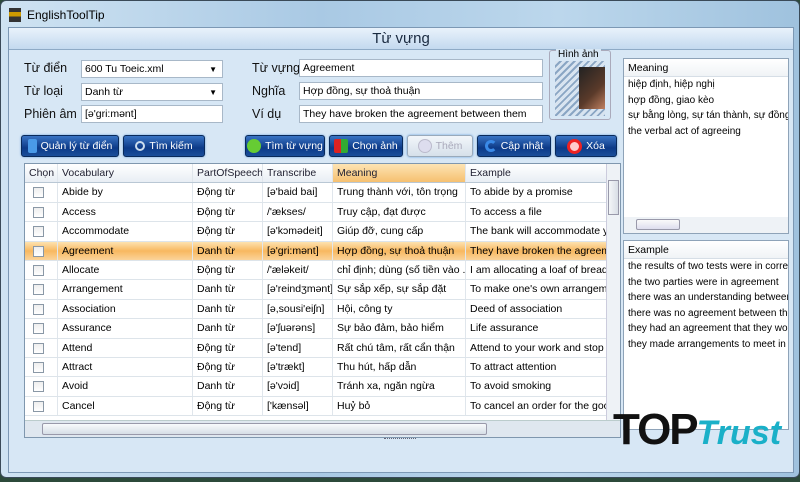 The height and width of the screenshot is (482, 800). Describe the element at coordinates (536, 231) in the screenshot. I see `cell: The bank will accommodate you w` at that location.